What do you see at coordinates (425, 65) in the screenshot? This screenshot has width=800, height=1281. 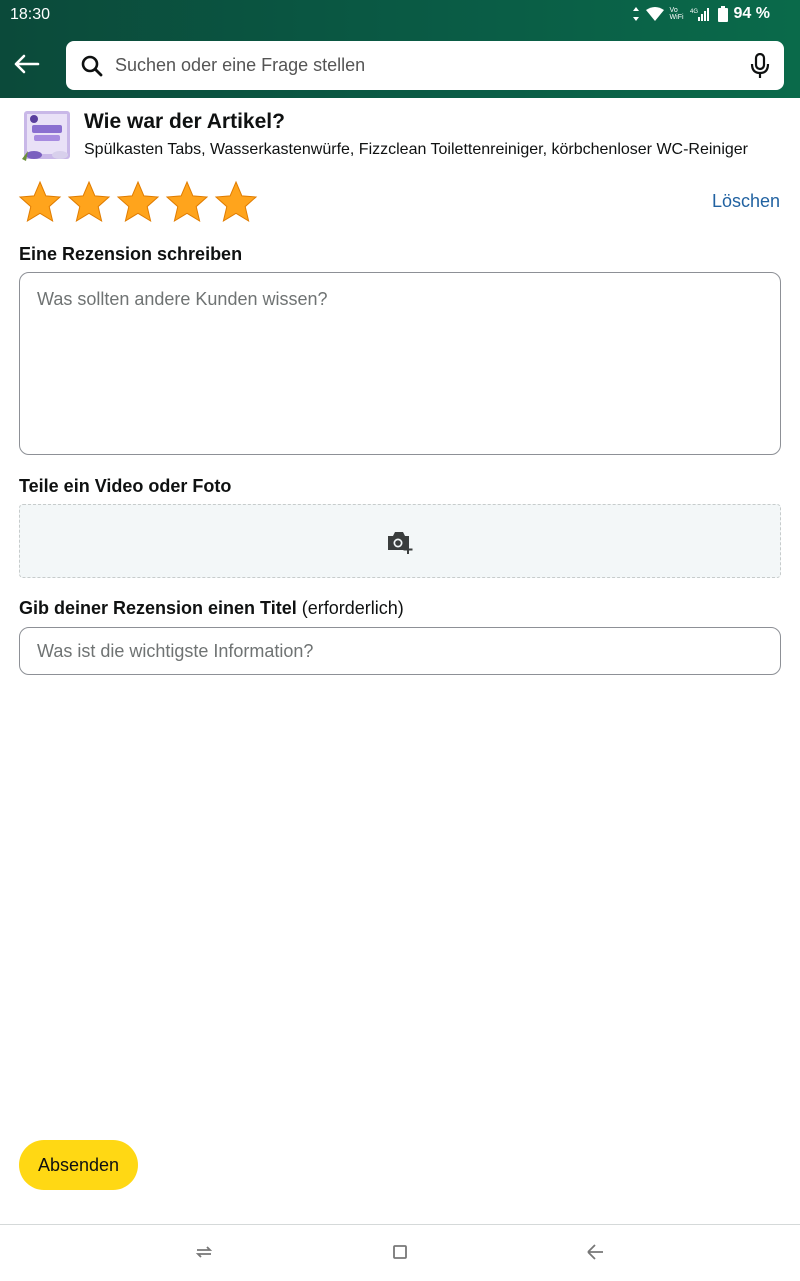 I see `search-bar: Suchen oder eine Frage stellen` at bounding box center [425, 65].